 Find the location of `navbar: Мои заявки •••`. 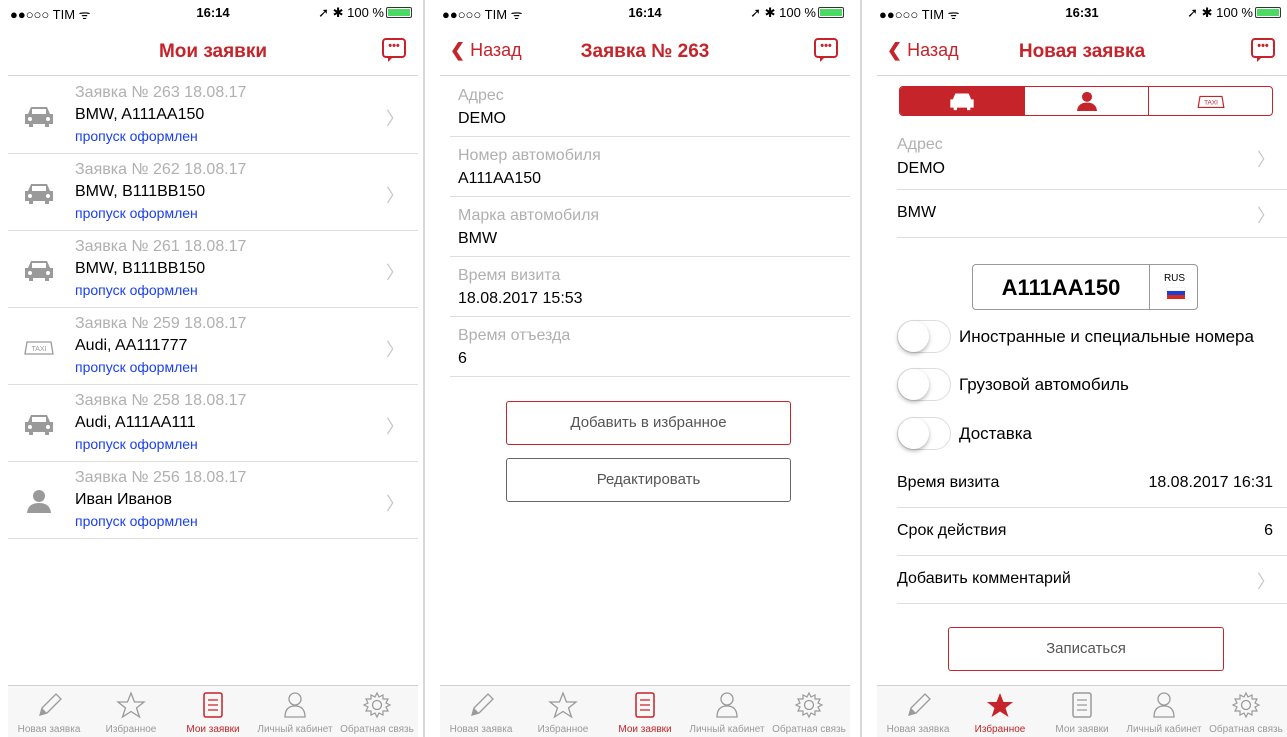

navbar: Мои заявки ••• is located at coordinates (213, 49).